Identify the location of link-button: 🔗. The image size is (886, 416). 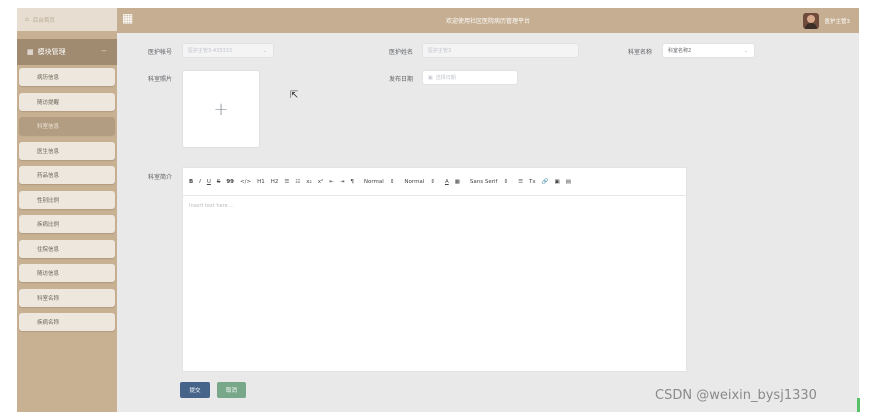
(545, 182).